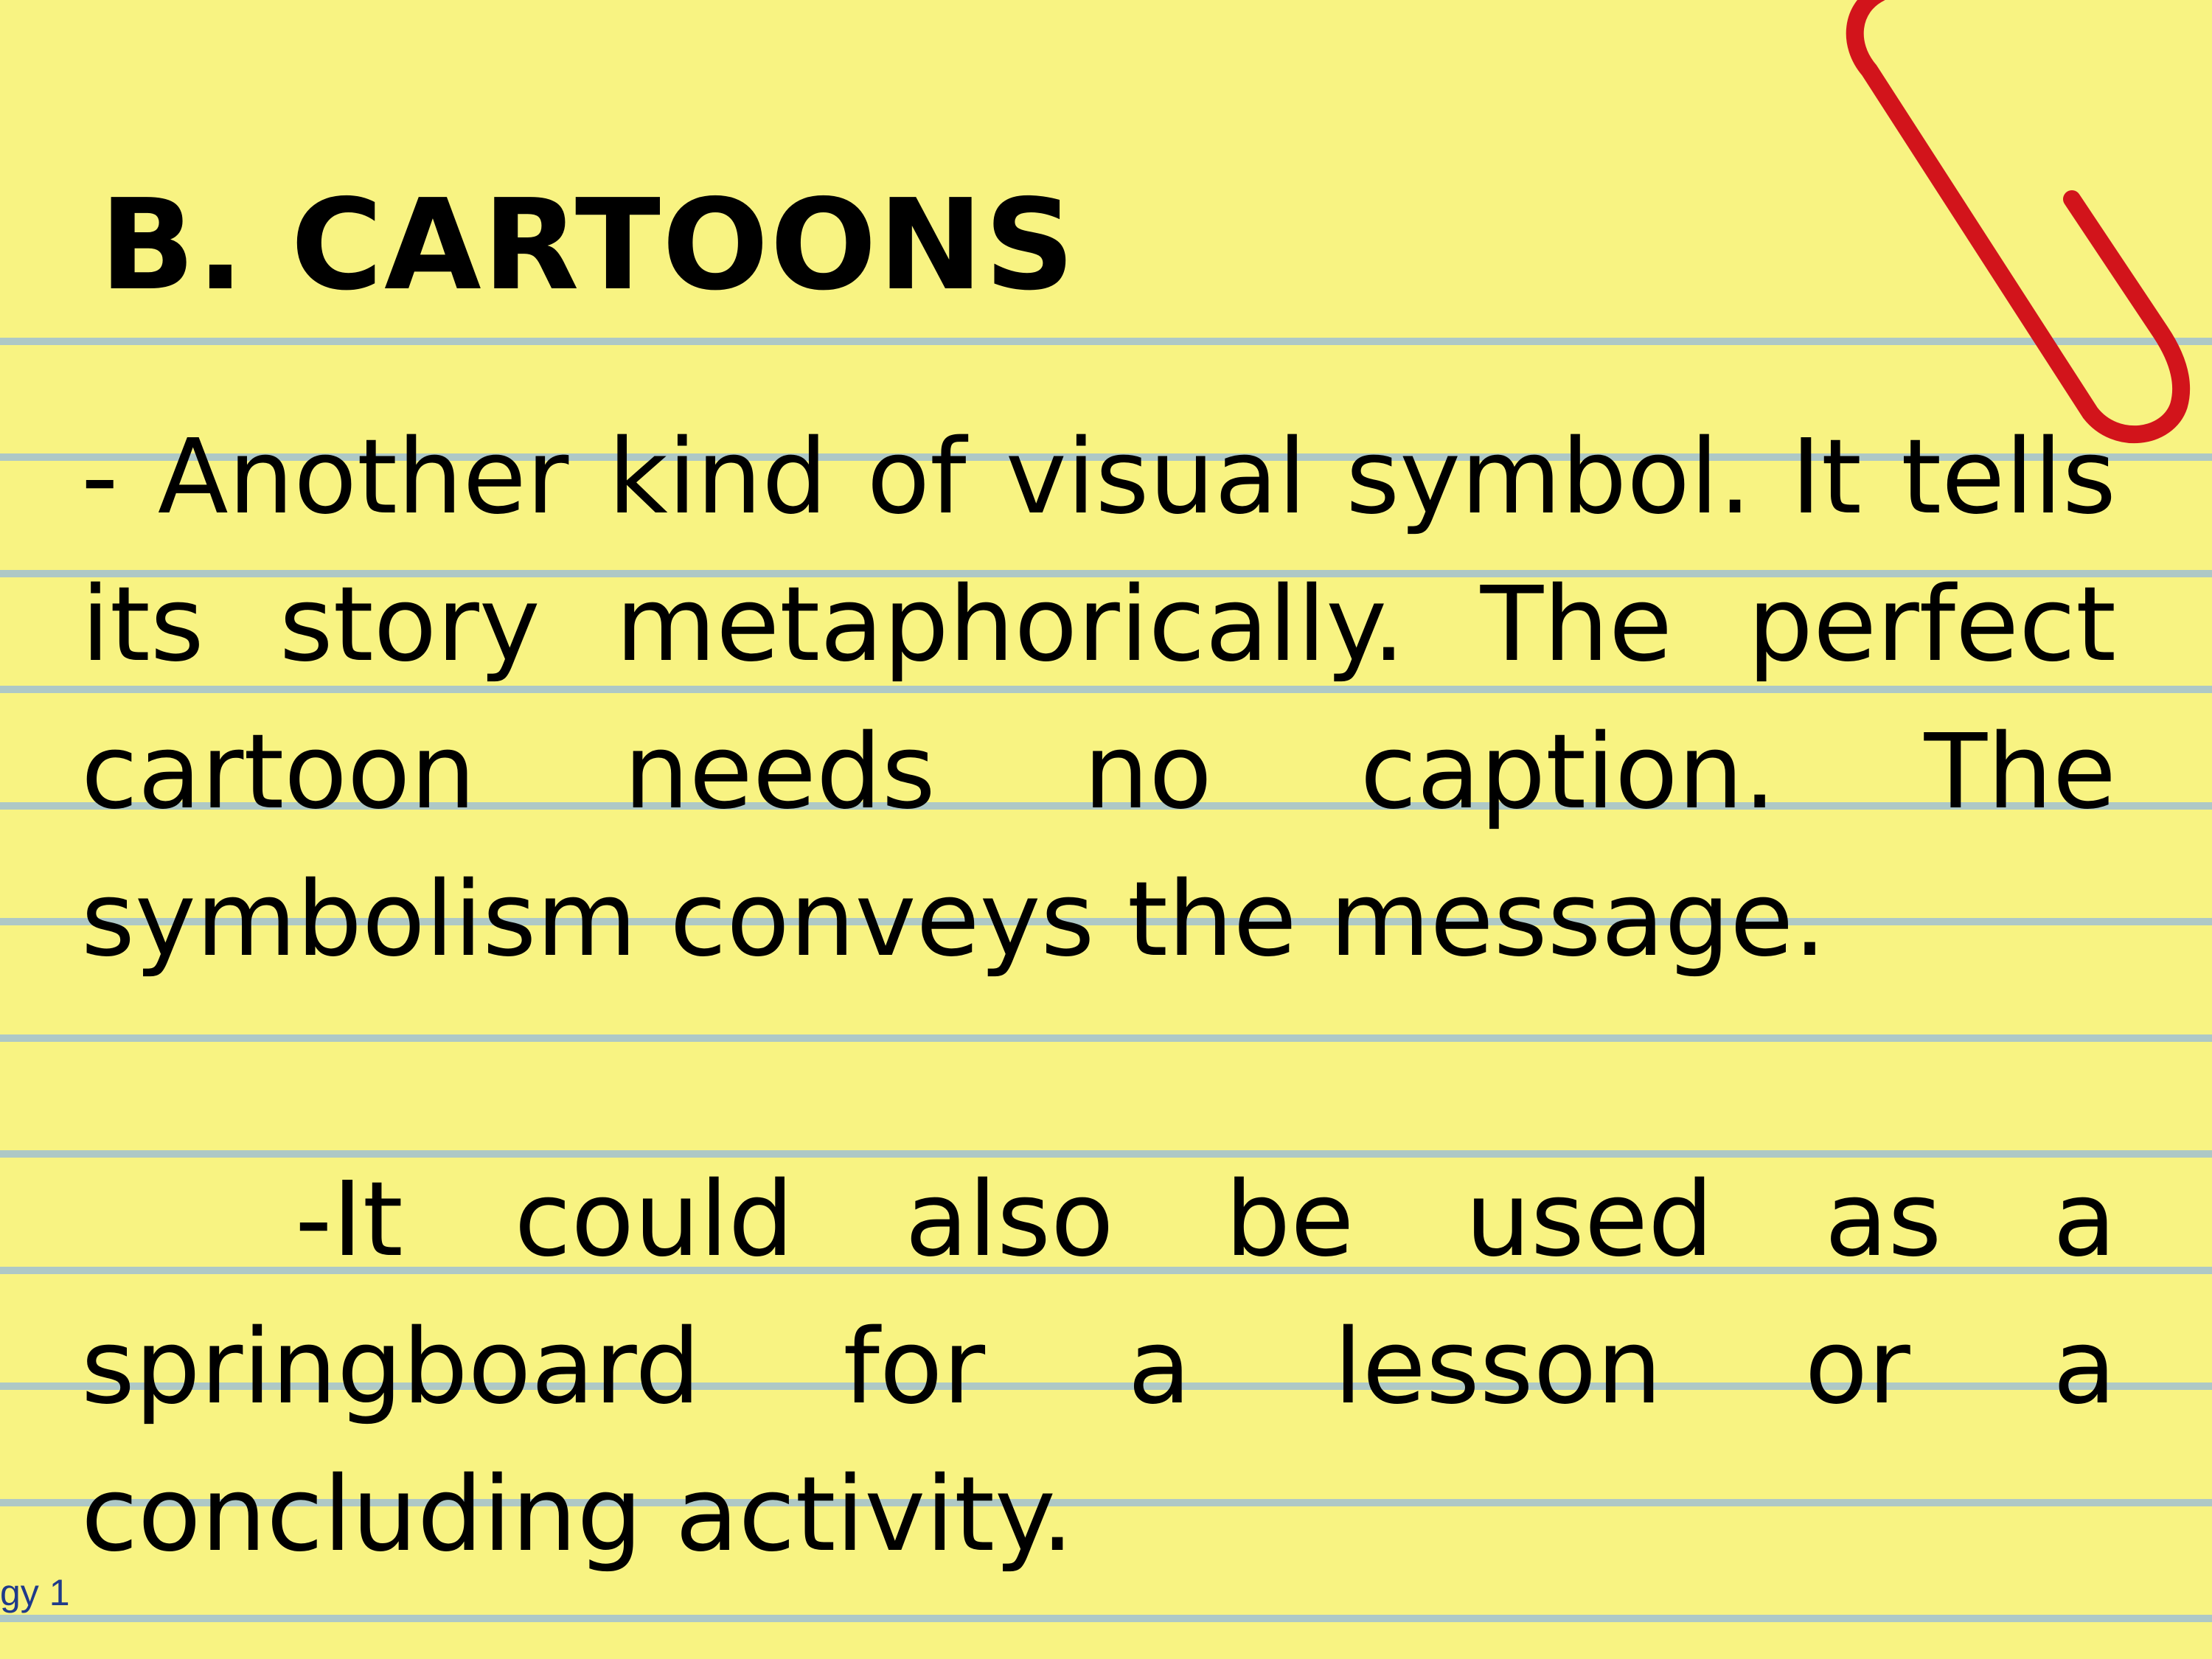  I want to click on slide-title: B. CARTOONS, so click(588, 246).